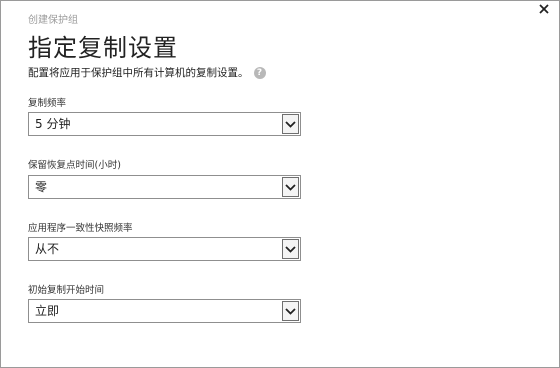 The width and height of the screenshot is (560, 368). What do you see at coordinates (47, 311) in the screenshot?
I see `initial-replication-start-value: 立即` at bounding box center [47, 311].